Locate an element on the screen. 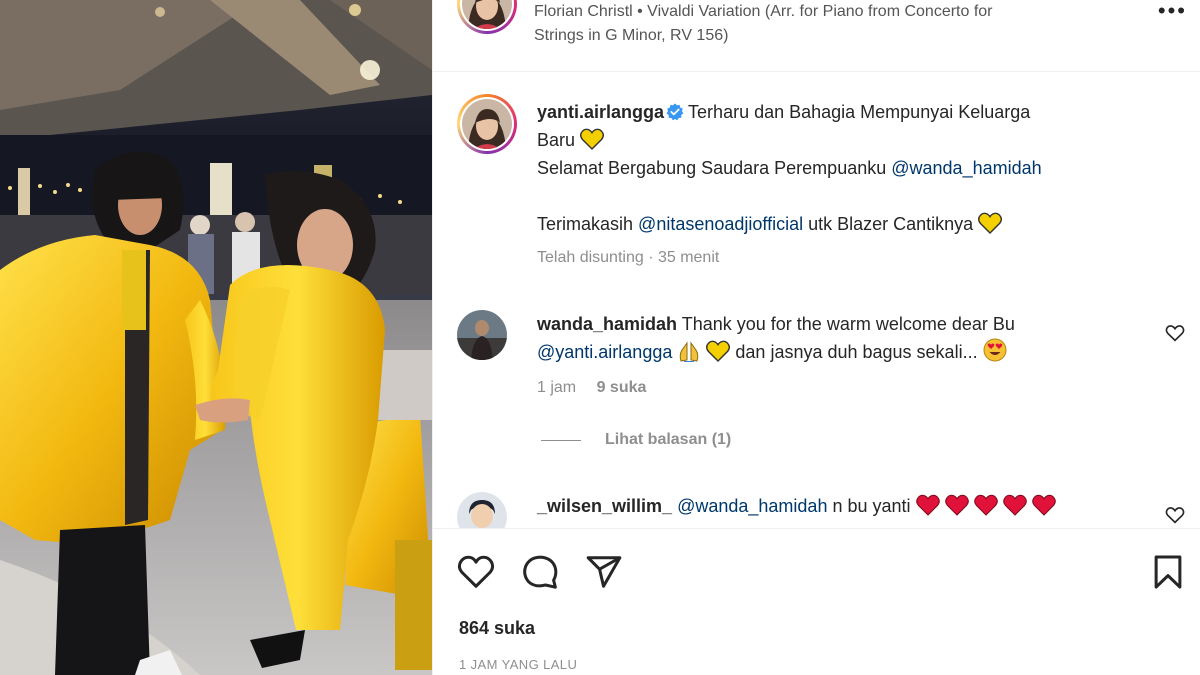 The height and width of the screenshot is (675, 1200). caption-text-line4-end: utk Blazer Cantiknya is located at coordinates (891, 224).